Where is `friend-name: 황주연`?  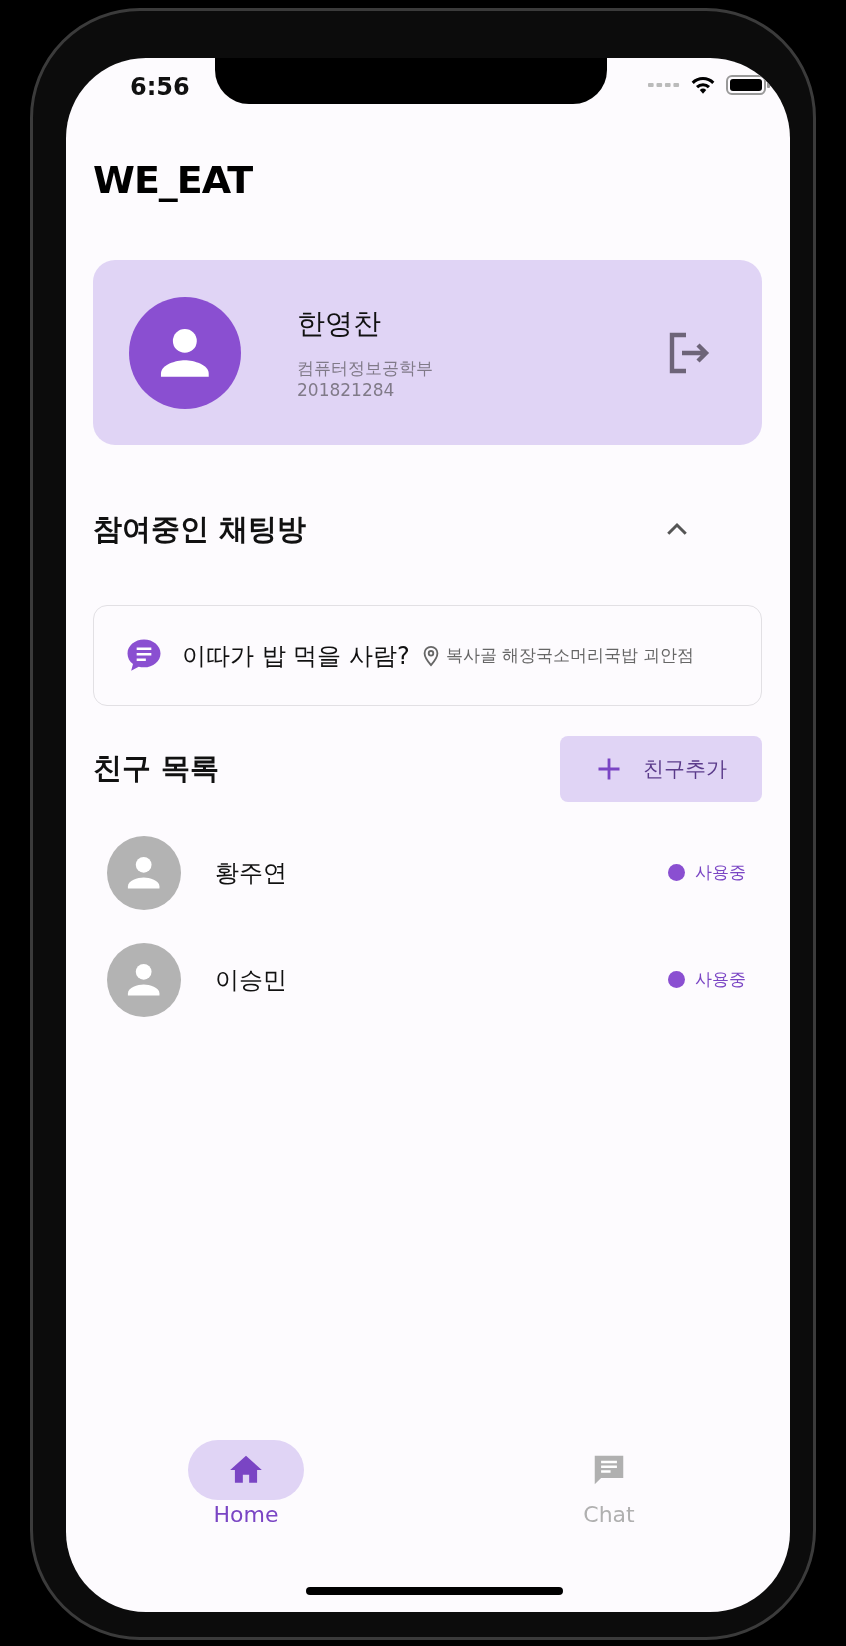 friend-name: 황주연 is located at coordinates (251, 873).